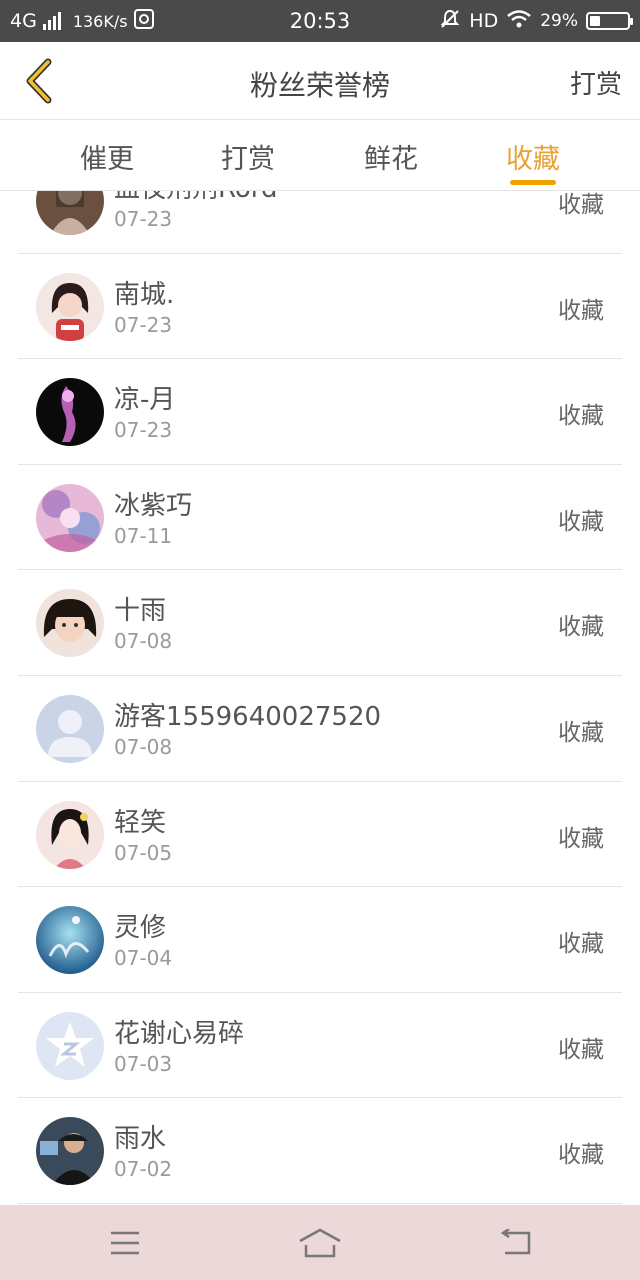 This screenshot has height=1280, width=640. Describe the element at coordinates (107, 156) in the screenshot. I see `tab-urge: 催更` at that location.